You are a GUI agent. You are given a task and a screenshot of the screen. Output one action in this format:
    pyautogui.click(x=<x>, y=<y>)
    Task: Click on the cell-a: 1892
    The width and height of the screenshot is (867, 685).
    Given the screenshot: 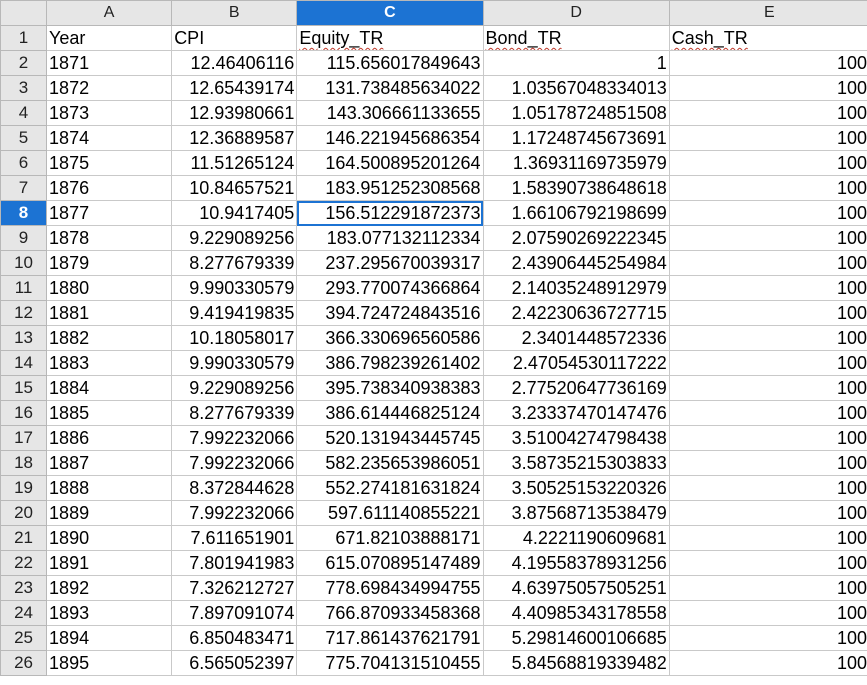 What is the action you would take?
    pyautogui.click(x=109, y=588)
    